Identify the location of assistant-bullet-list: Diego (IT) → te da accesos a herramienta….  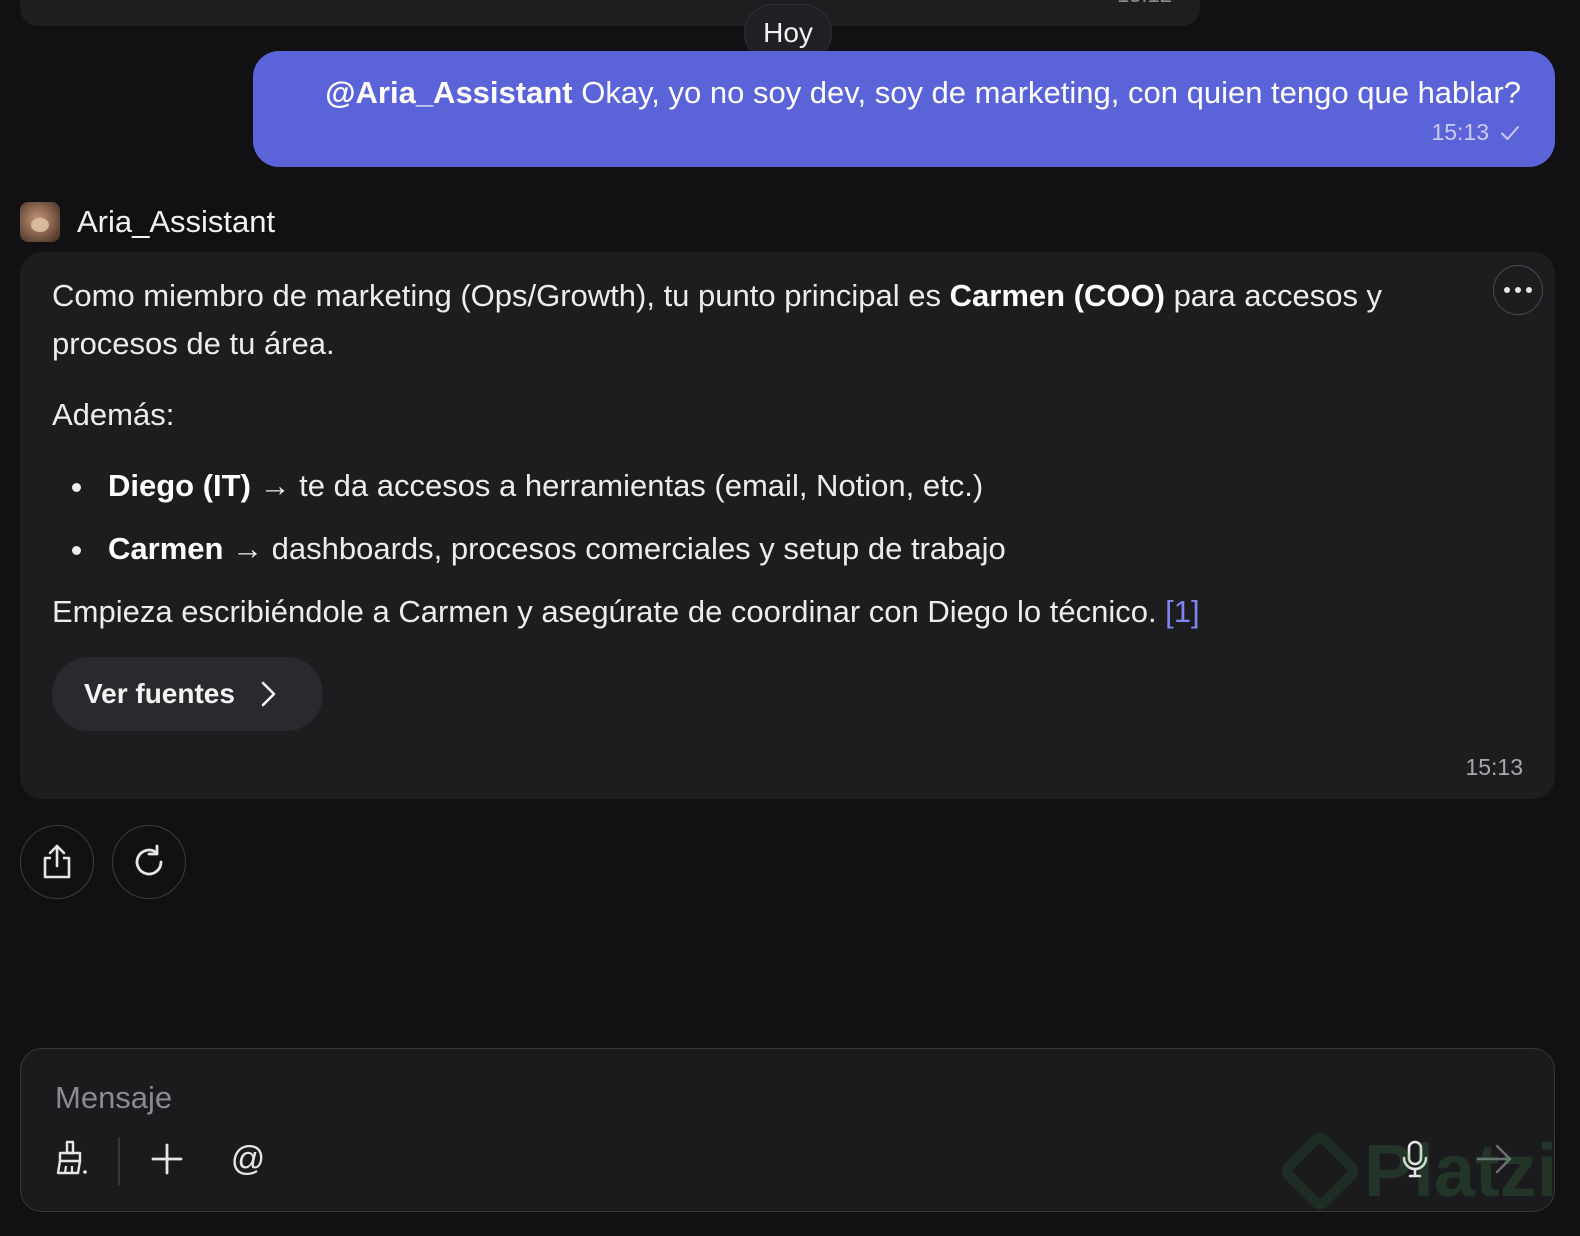
(753, 517).